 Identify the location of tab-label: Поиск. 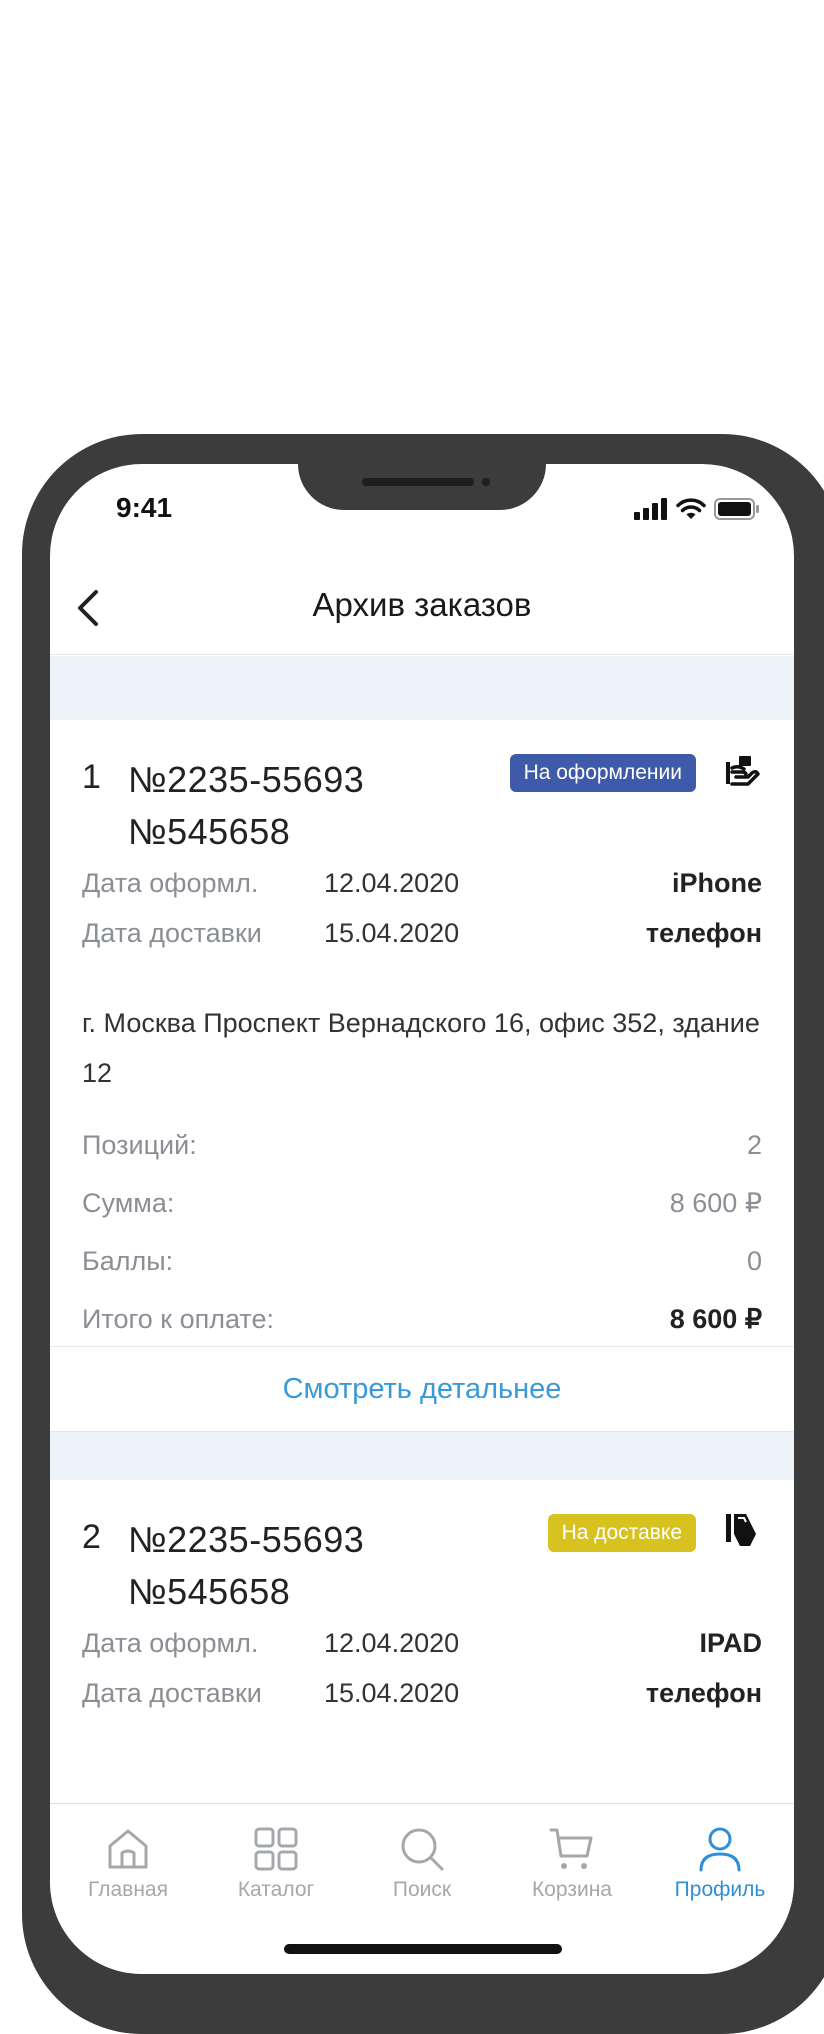
(422, 1889).